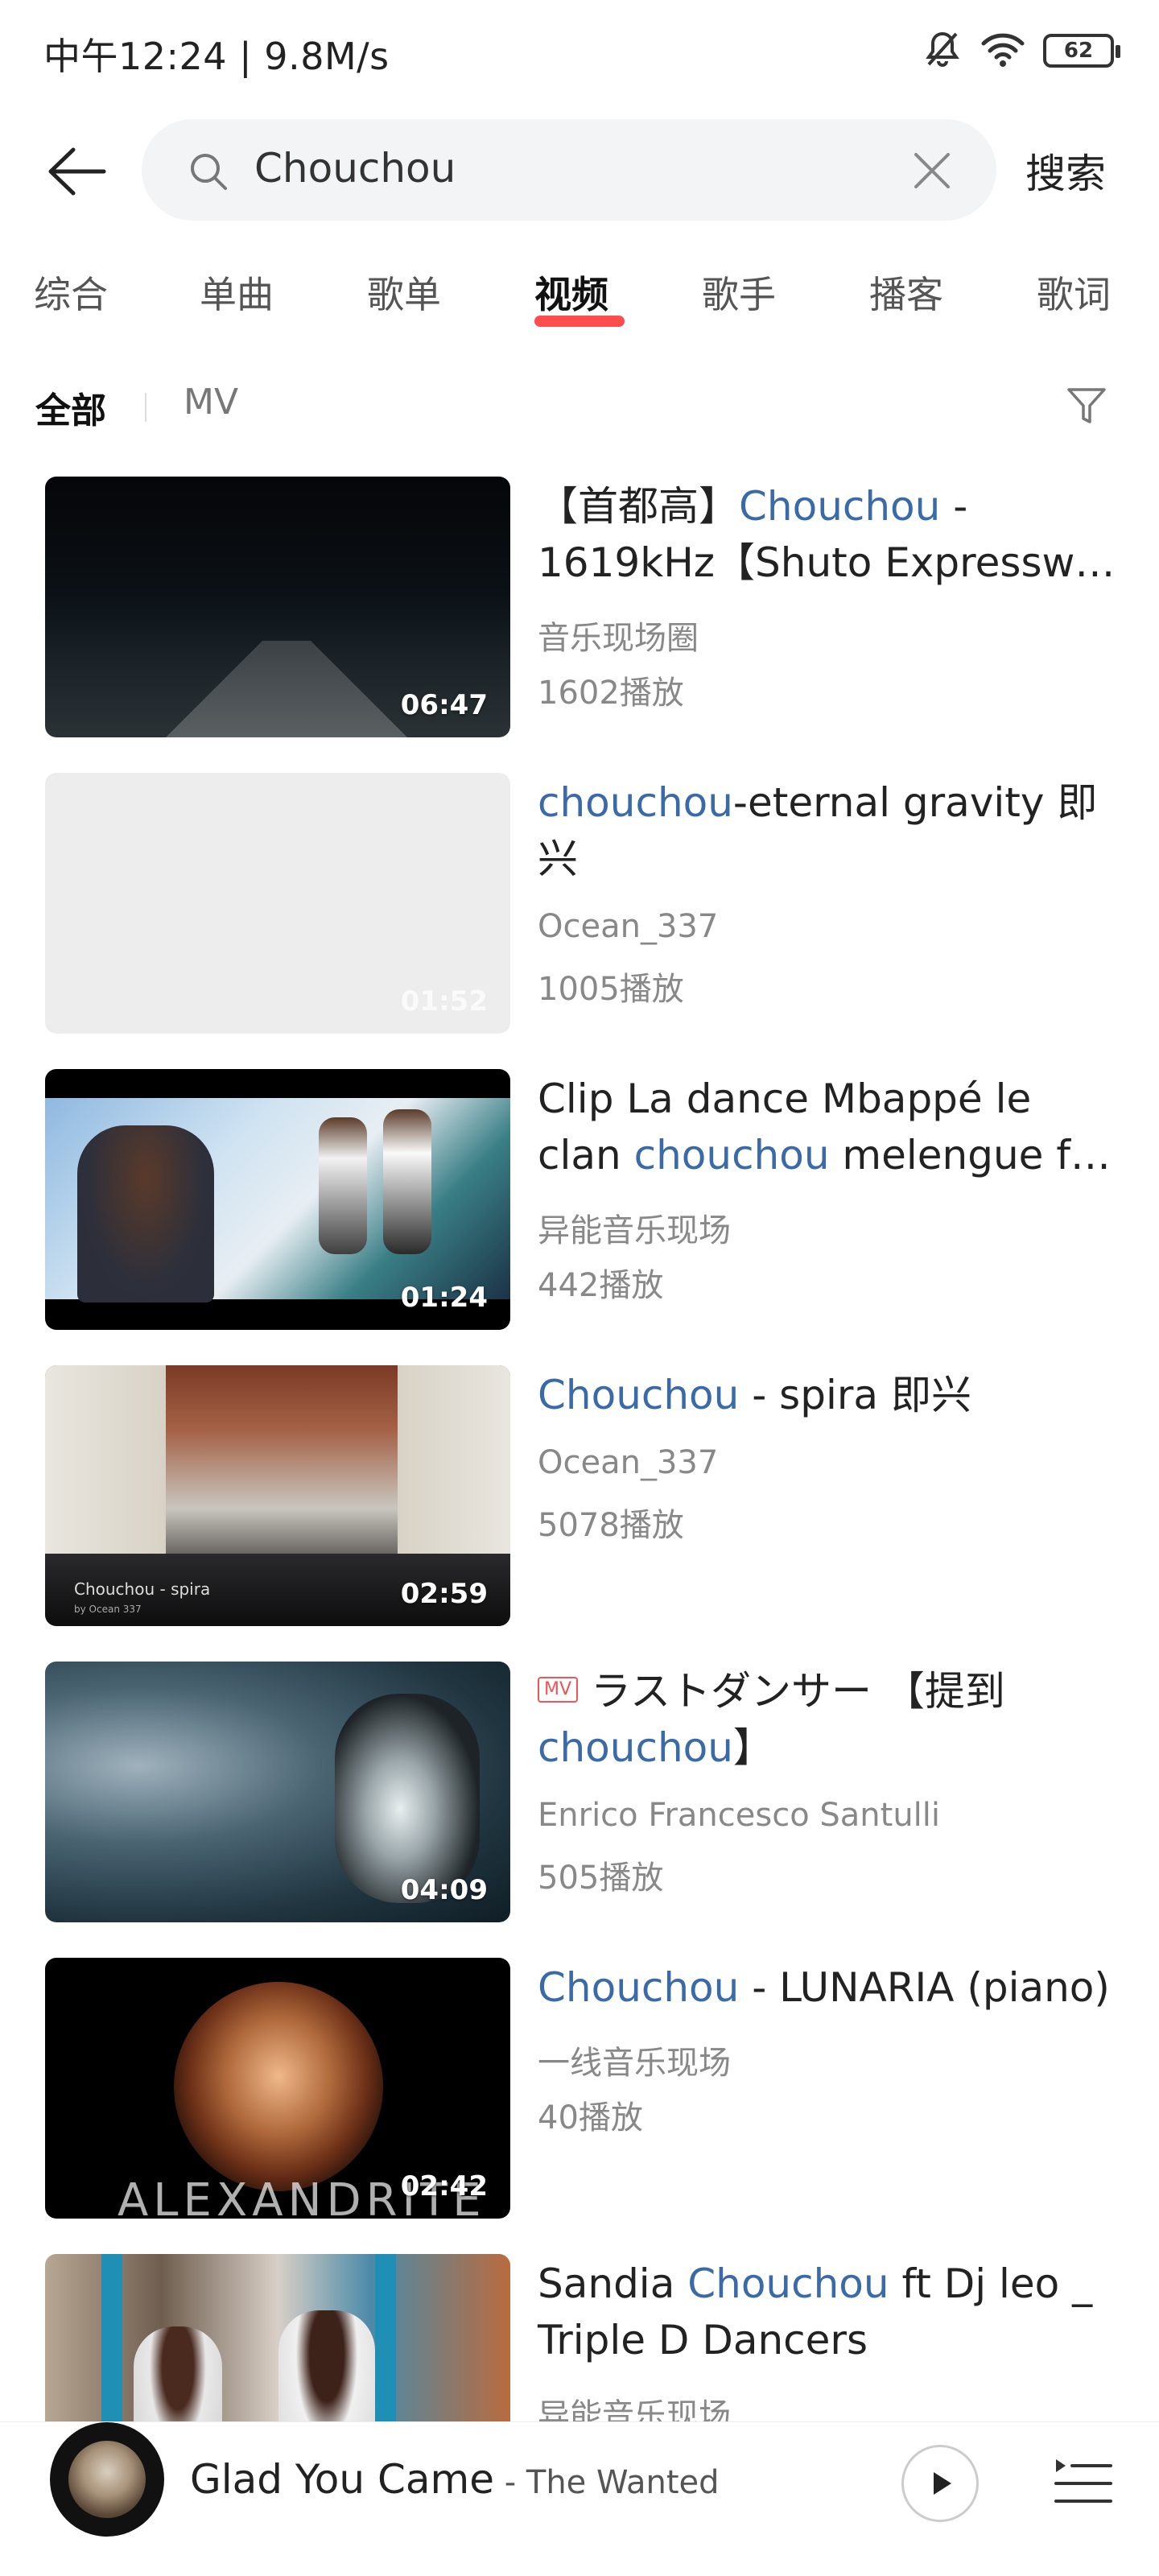 The image size is (1159, 2576). Describe the element at coordinates (739, 1815) in the screenshot. I see `video-uploader: Enrico Francesco Santulli` at that location.